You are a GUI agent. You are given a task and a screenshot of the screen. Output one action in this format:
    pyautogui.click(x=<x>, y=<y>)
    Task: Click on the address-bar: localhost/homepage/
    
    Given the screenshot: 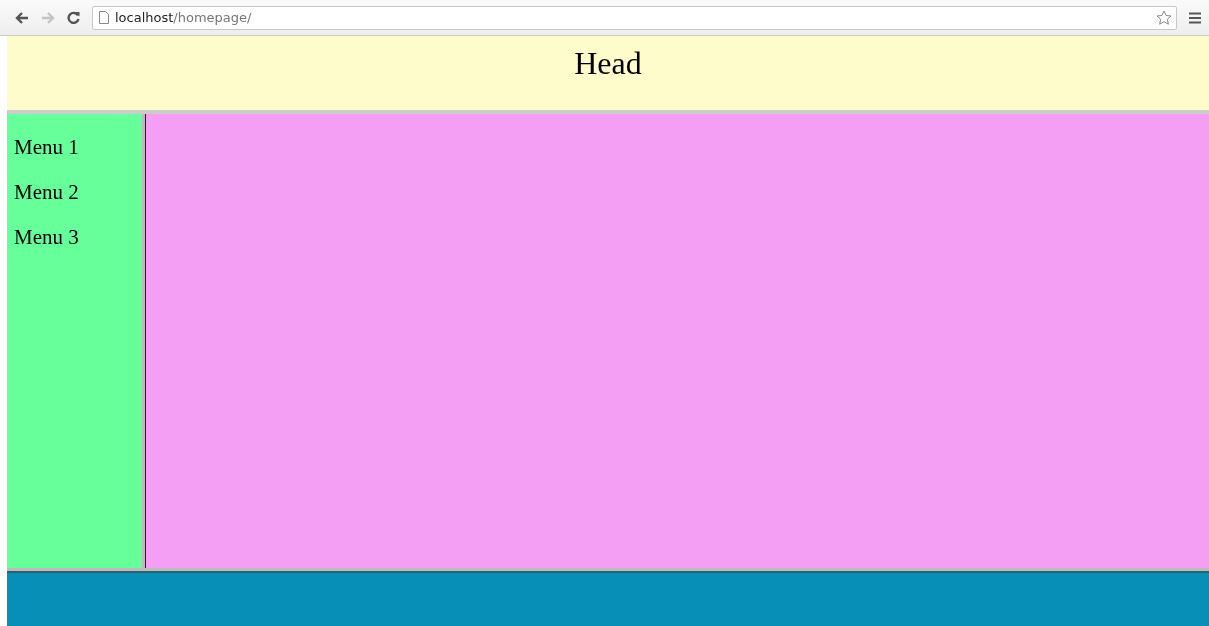 What is the action you would take?
    pyautogui.click(x=634, y=17)
    